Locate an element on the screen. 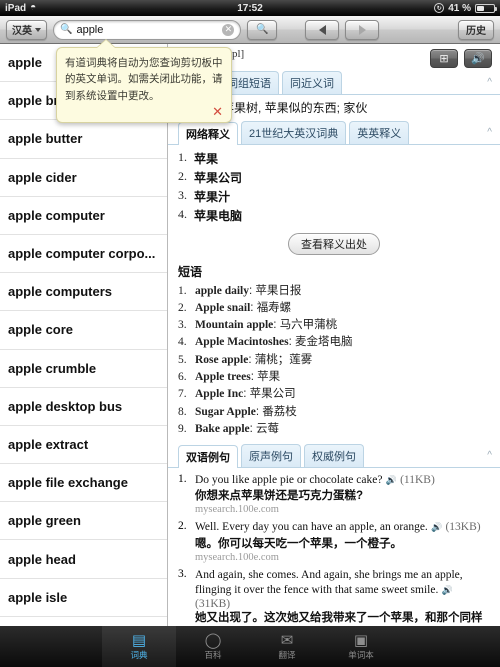 The width and height of the screenshot is (500, 667). bottom-tab-bar: ▤ 词典 ◯ 百科 ✉ 翻译 ▣ 单词本 is located at coordinates (250, 646).